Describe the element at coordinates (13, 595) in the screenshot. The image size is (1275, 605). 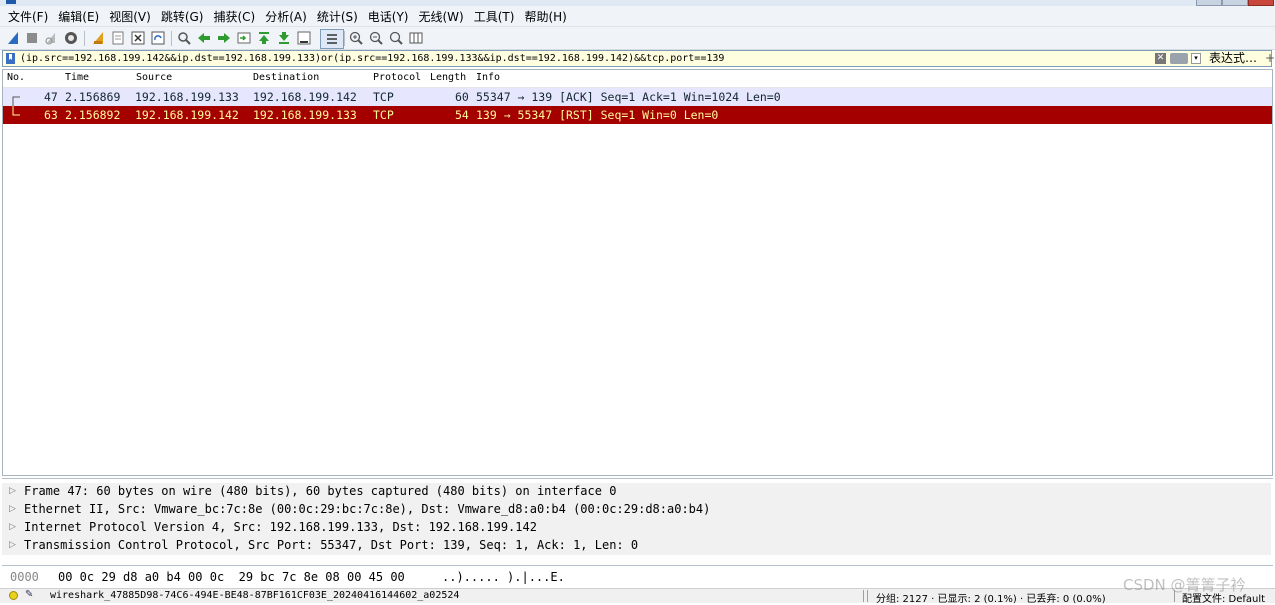
I see `expert-info-icon` at that location.